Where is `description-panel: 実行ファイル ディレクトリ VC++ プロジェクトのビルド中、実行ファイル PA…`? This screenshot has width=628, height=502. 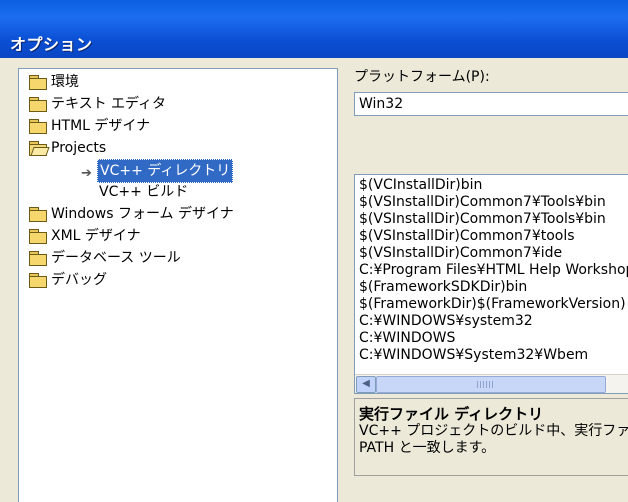 description-panel: 実行ファイル ディレクトリ VC++ プロジェクトのビルド中、実行ファイル PA… is located at coordinates (491, 437).